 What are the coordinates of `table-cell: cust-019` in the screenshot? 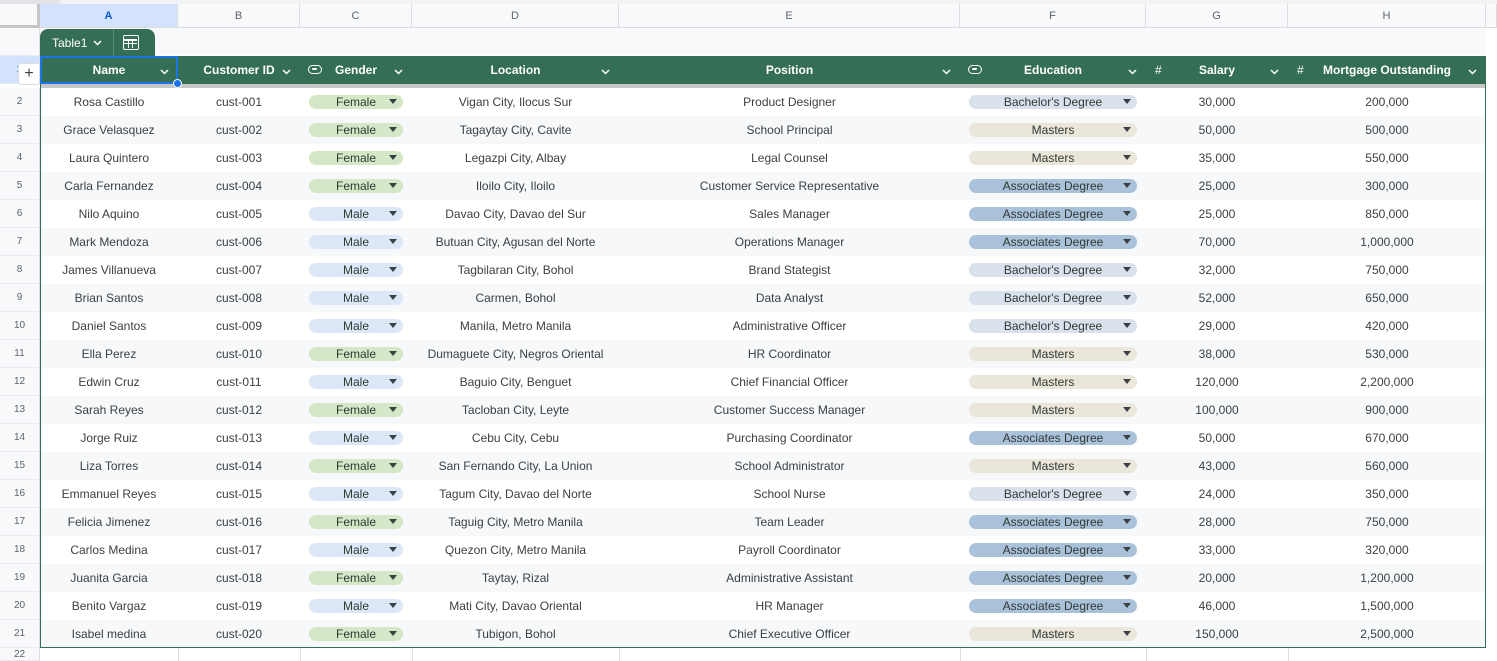 It's located at (239, 606).